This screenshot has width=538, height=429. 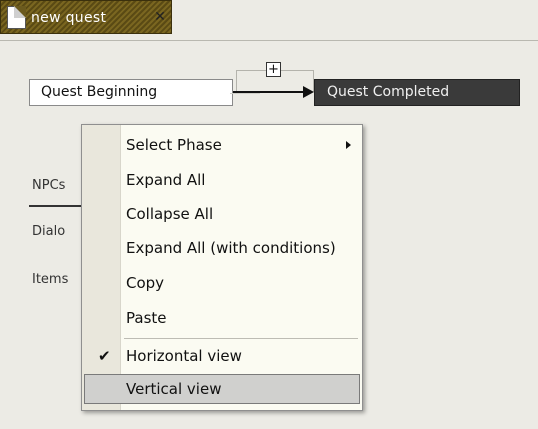 What do you see at coordinates (348, 145) in the screenshot?
I see `submenu-arrow-icon` at bounding box center [348, 145].